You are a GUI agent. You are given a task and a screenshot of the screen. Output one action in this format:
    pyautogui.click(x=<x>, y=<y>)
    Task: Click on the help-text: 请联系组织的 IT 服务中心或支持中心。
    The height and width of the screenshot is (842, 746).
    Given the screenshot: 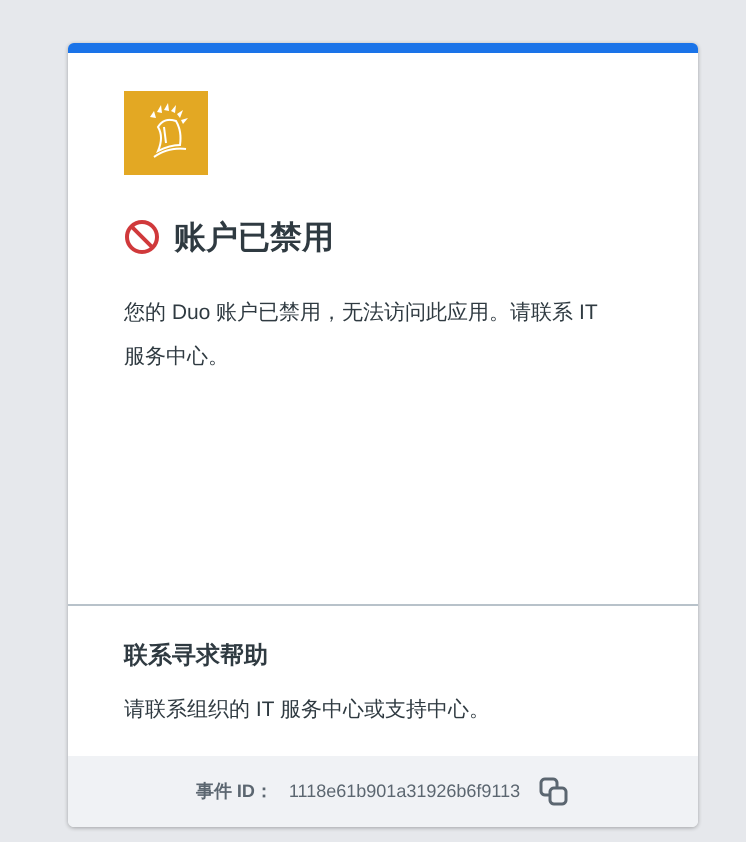 What is the action you would take?
    pyautogui.click(x=307, y=710)
    